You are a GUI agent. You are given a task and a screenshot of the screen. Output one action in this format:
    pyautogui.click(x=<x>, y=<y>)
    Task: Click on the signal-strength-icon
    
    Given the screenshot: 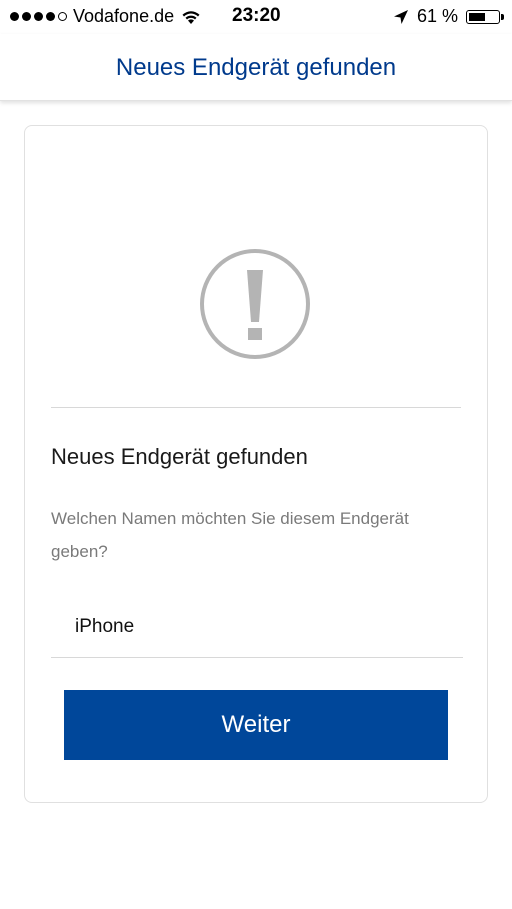 What is the action you would take?
    pyautogui.click(x=38, y=16)
    